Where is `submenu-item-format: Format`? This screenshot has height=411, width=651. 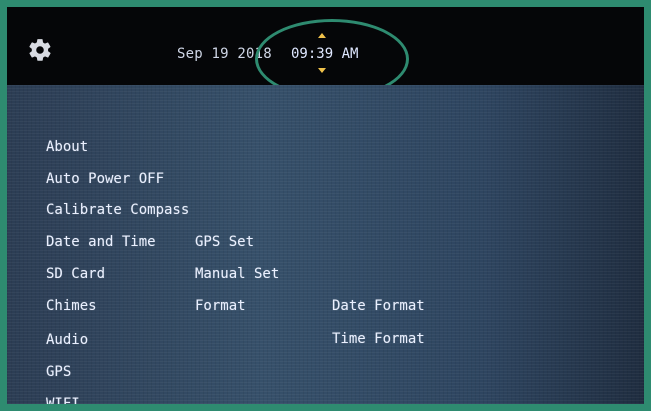 submenu-item-format: Format is located at coordinates (220, 306).